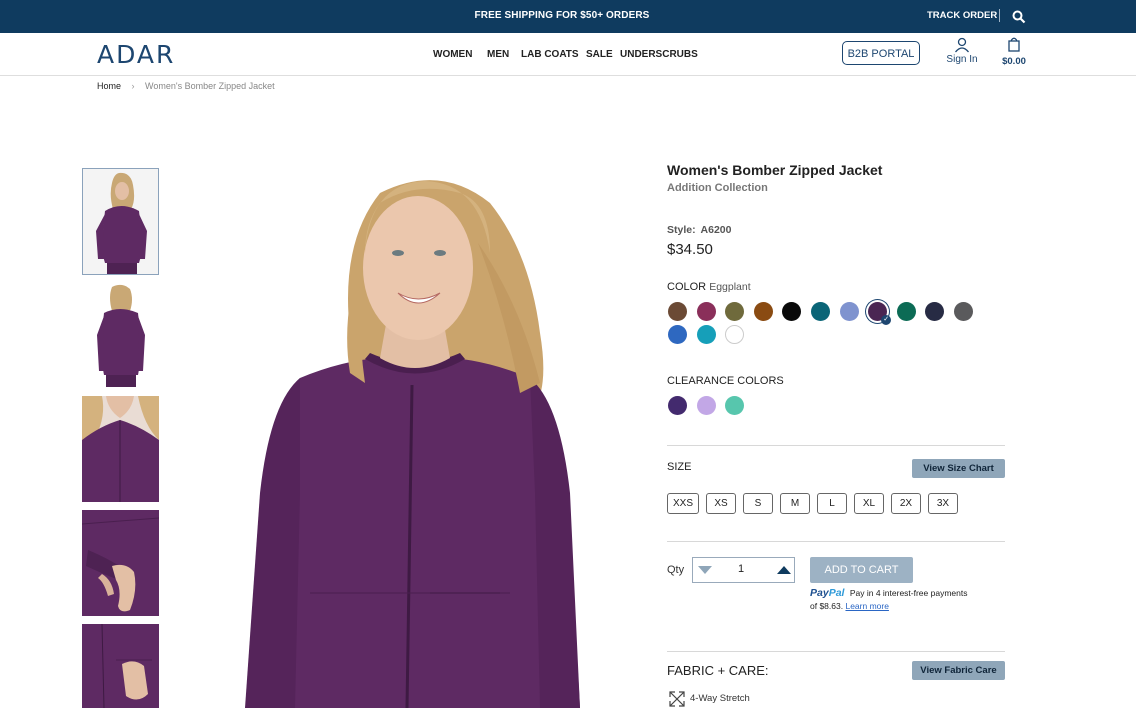 Image resolution: width=1136 pixels, height=708 pixels. What do you see at coordinates (962, 15) in the screenshot?
I see `track-order-link: TRACK ORDER` at bounding box center [962, 15].